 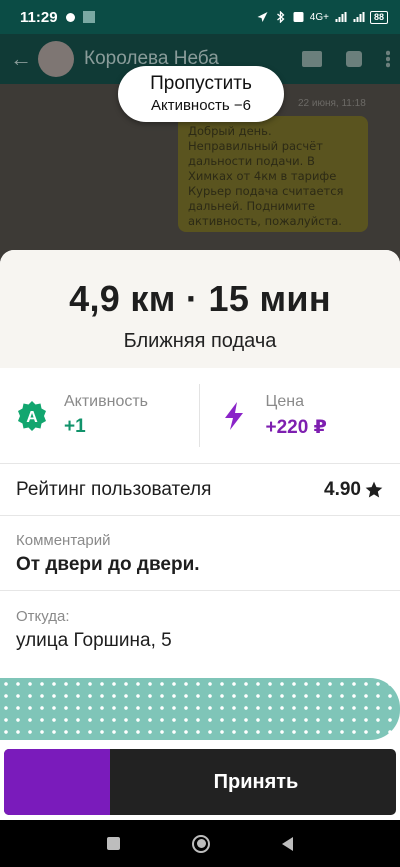 What do you see at coordinates (319, 17) in the screenshot?
I see `network-type: 4G+` at bounding box center [319, 17].